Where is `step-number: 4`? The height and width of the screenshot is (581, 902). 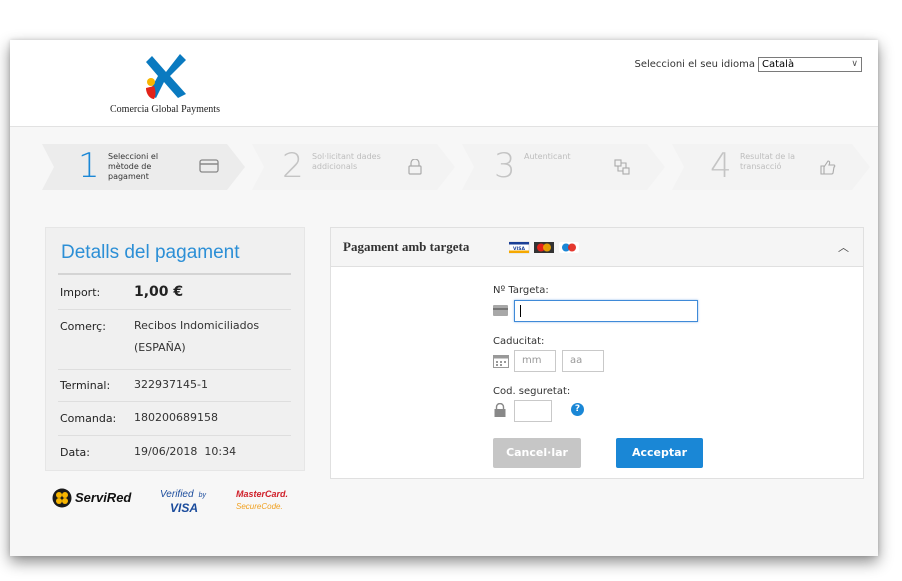 step-number: 4 is located at coordinates (721, 166).